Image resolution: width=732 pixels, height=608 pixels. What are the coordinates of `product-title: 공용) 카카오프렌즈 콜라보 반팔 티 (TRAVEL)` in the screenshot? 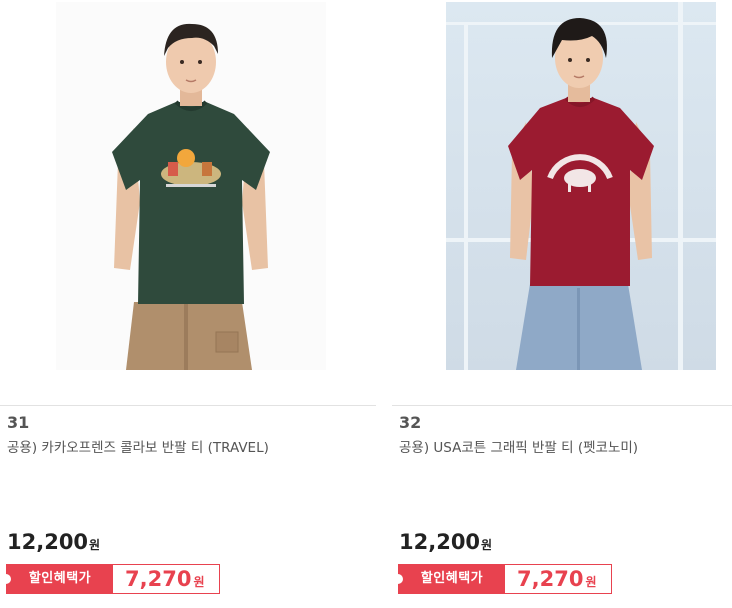 It's located at (138, 446).